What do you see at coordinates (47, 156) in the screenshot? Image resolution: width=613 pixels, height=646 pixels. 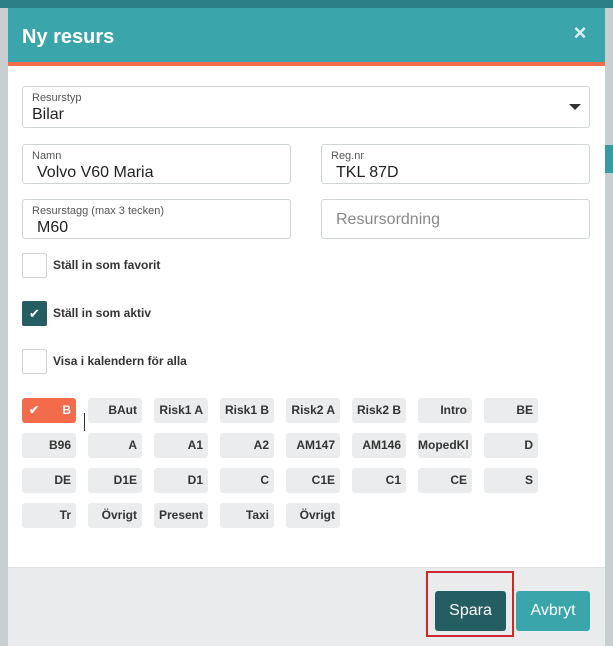 I see `name-label: Namn` at bounding box center [47, 156].